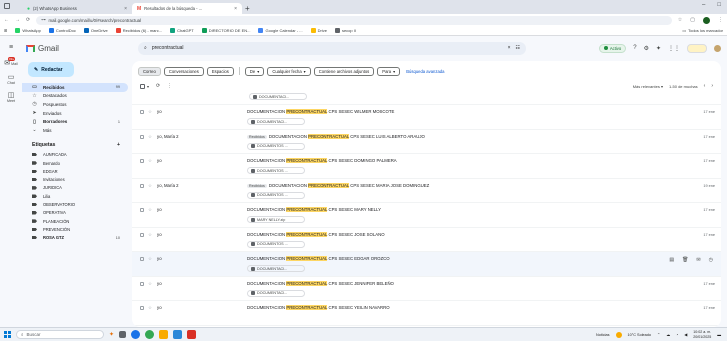 The width and height of the screenshot is (727, 341). I want to click on sidebar-label-item: Lilia, so click(75, 196).